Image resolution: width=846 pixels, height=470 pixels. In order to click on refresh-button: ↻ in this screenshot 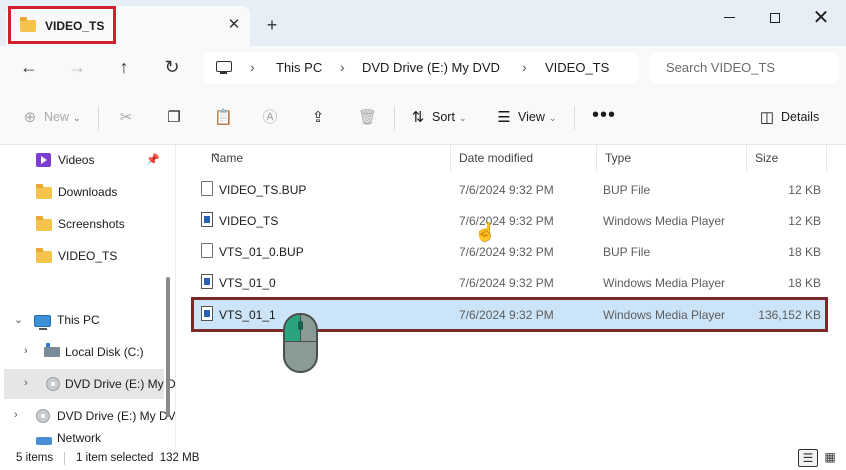, I will do `click(172, 68)`.